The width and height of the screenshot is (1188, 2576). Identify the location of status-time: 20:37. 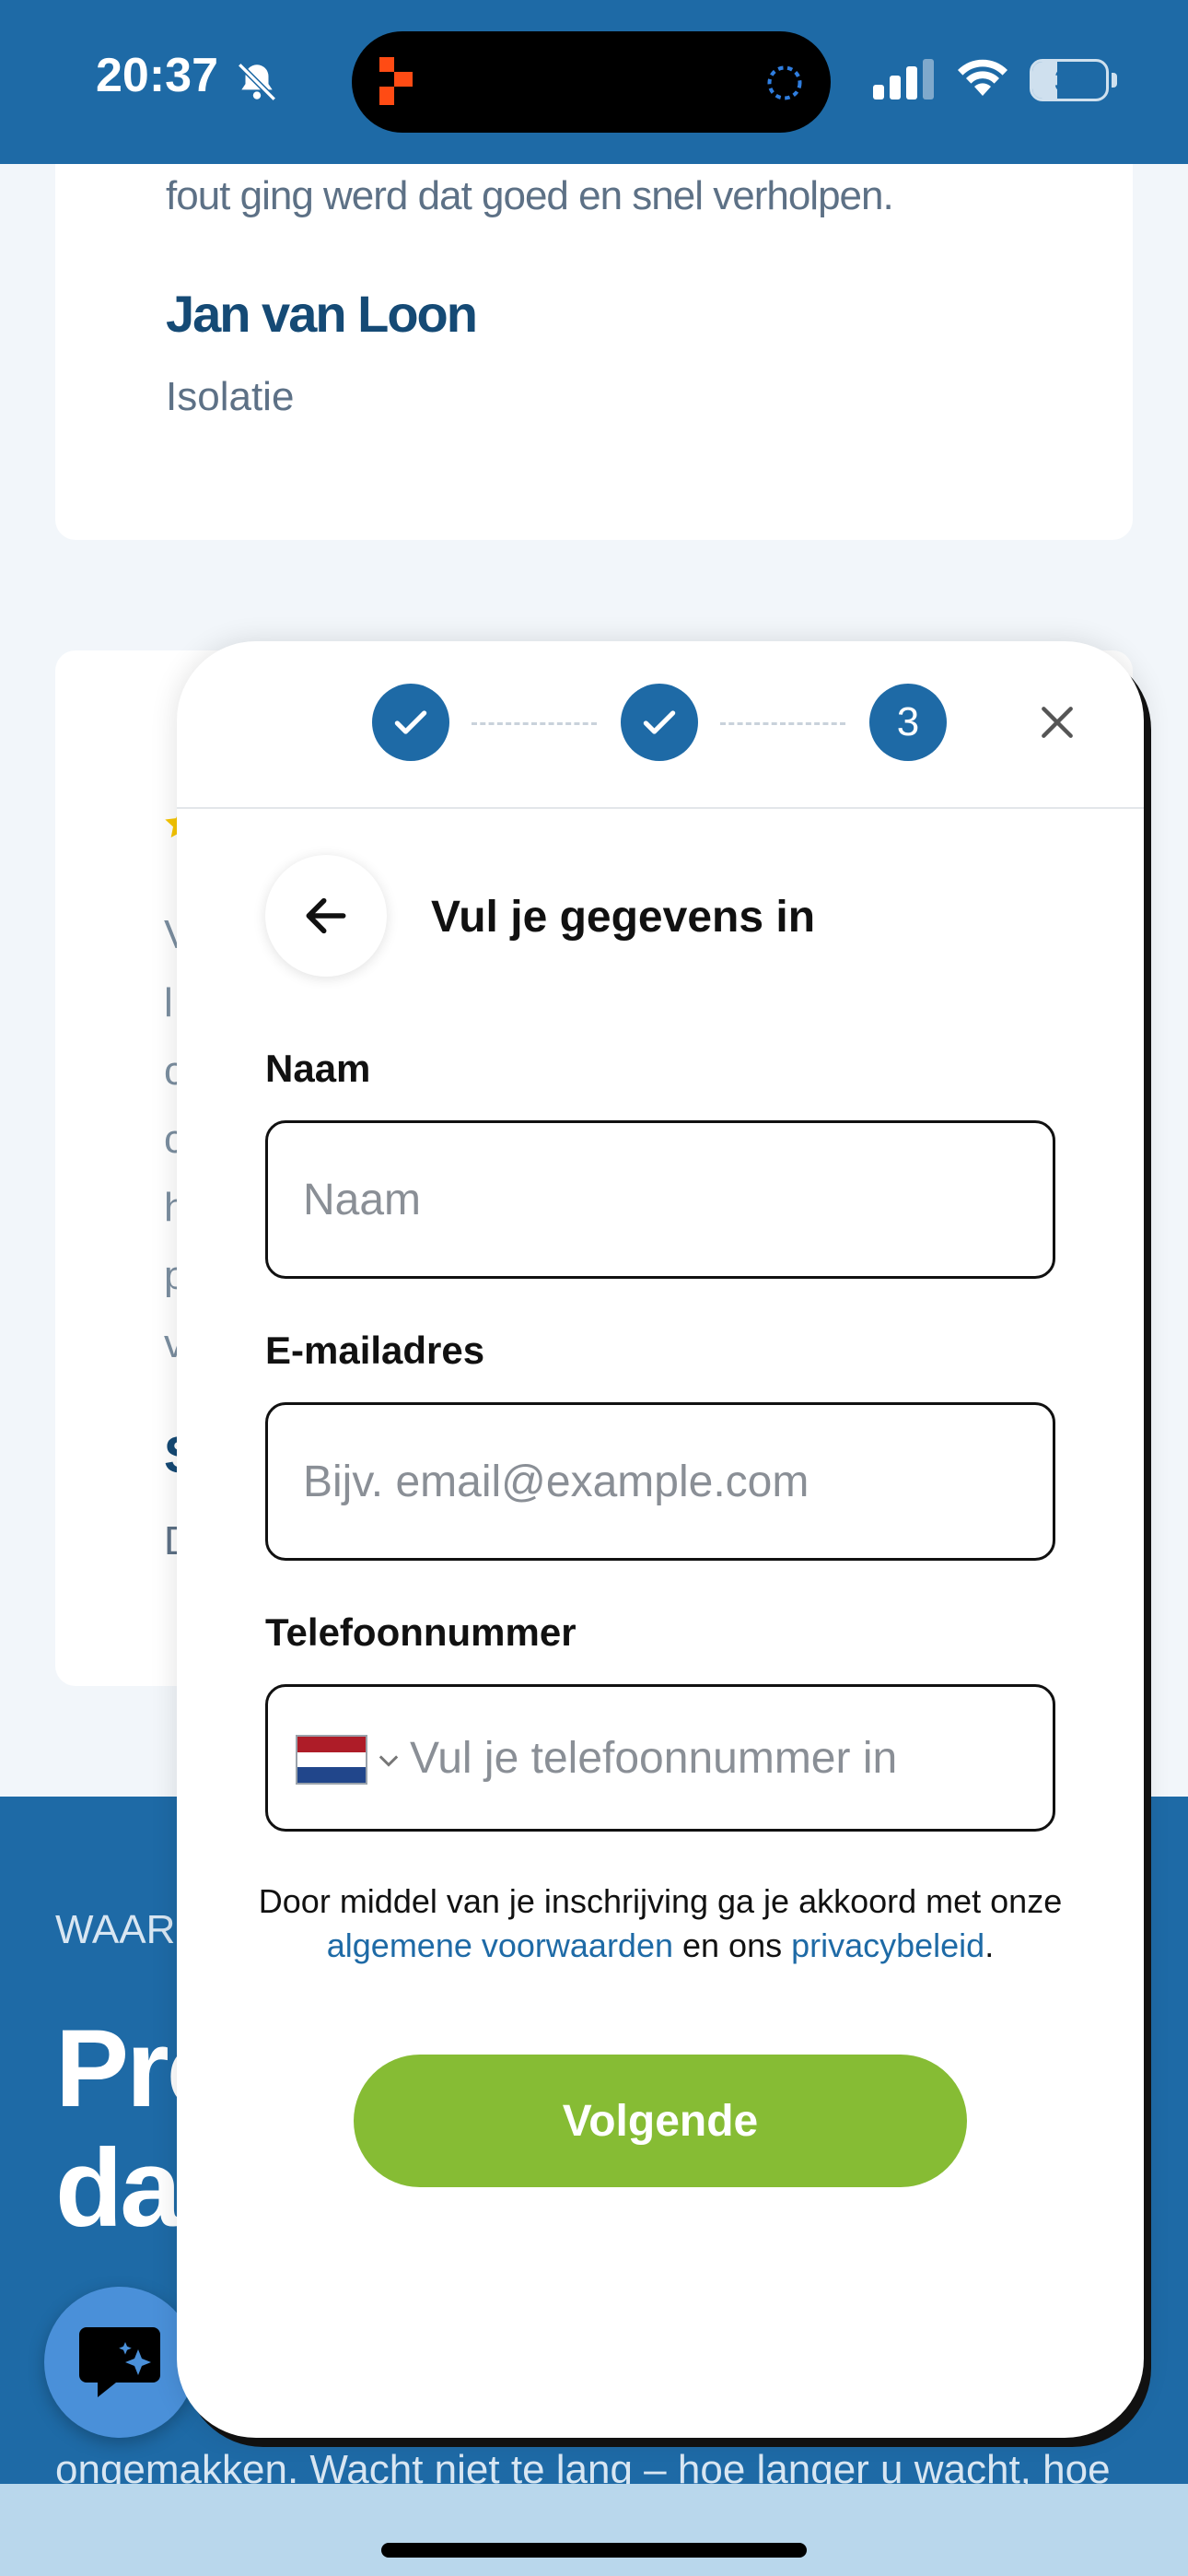
(157, 75).